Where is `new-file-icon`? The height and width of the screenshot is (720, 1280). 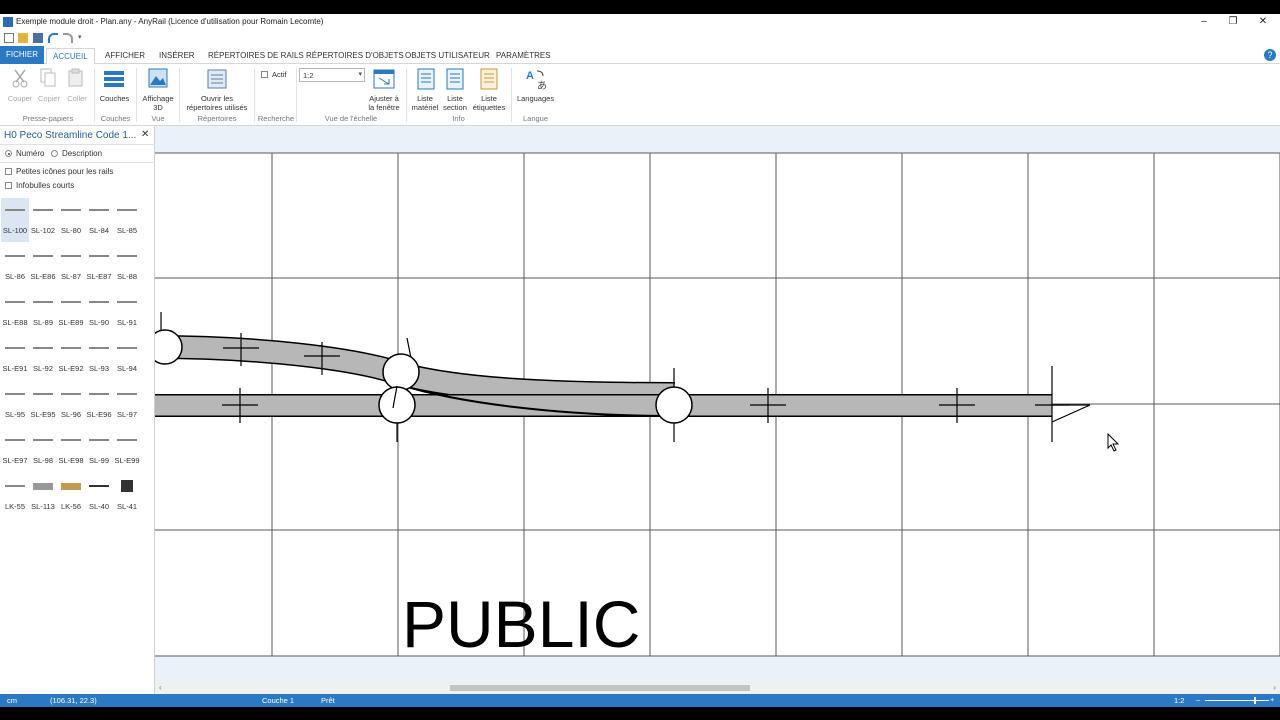
new-file-icon is located at coordinates (9, 38).